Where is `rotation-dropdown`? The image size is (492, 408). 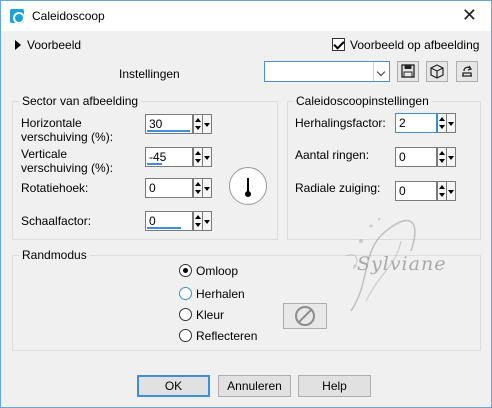
rotation-dropdown is located at coordinates (207, 188).